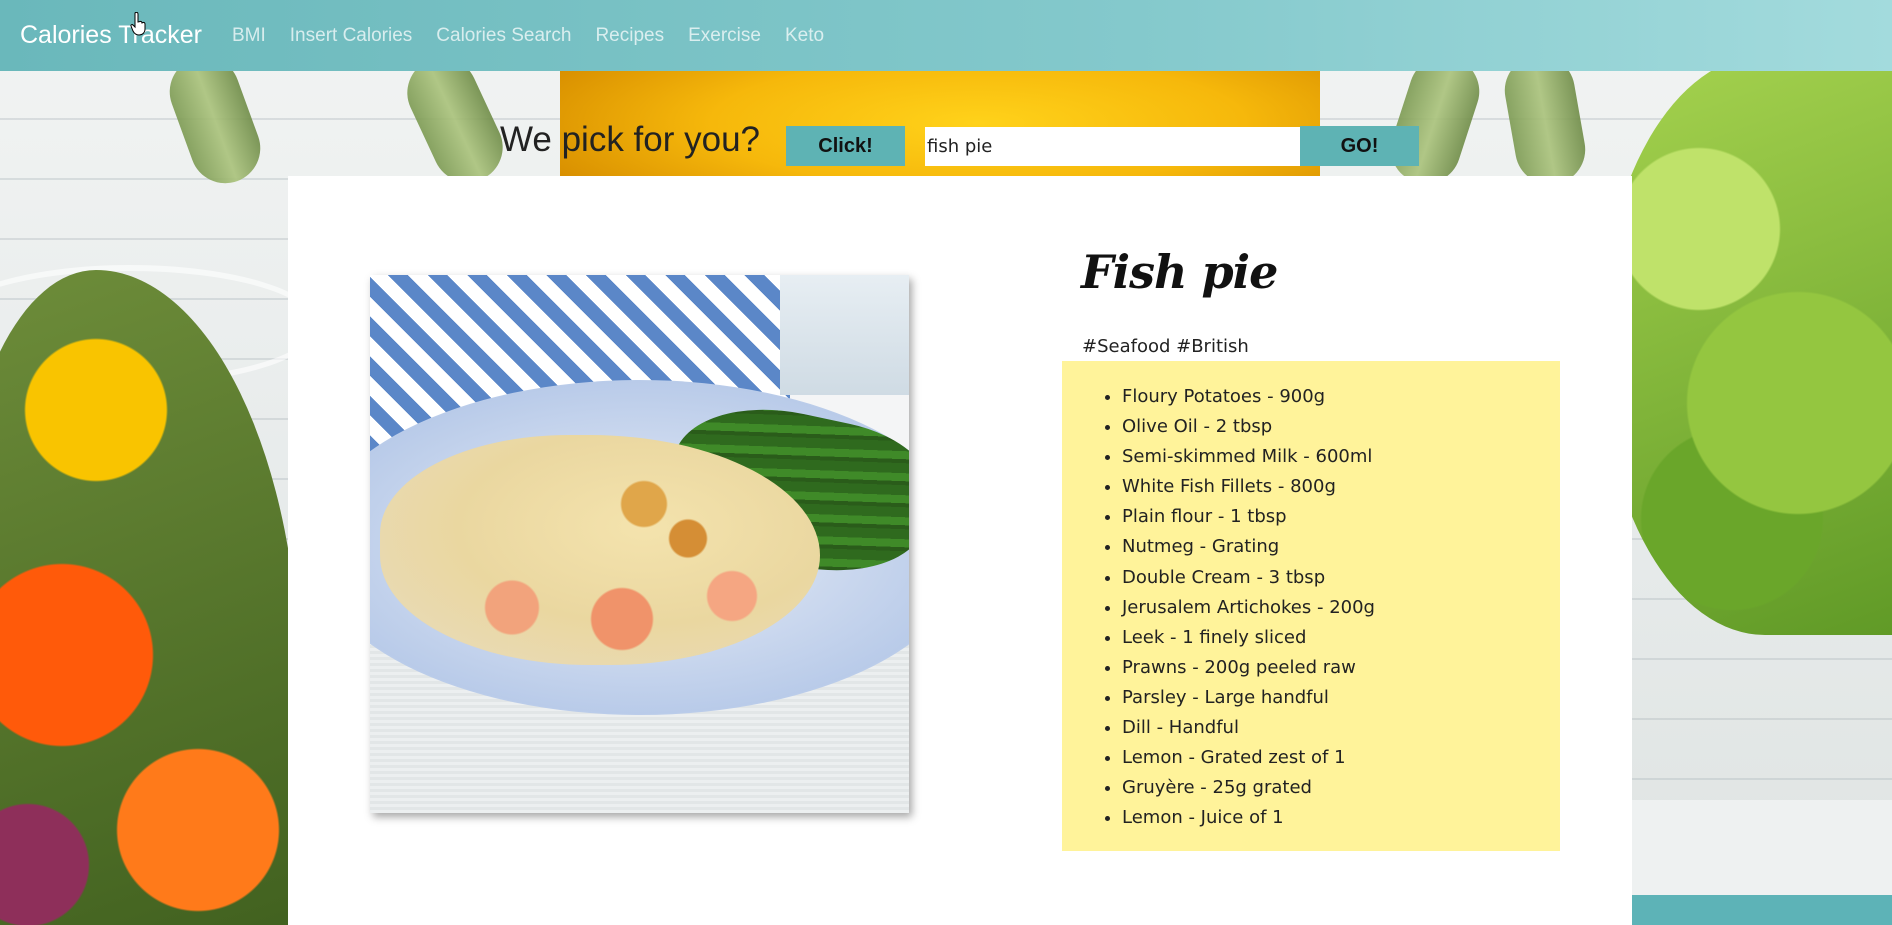  I want to click on ingredient-item: Jerusalem Artichokes - 200g, so click(1341, 611).